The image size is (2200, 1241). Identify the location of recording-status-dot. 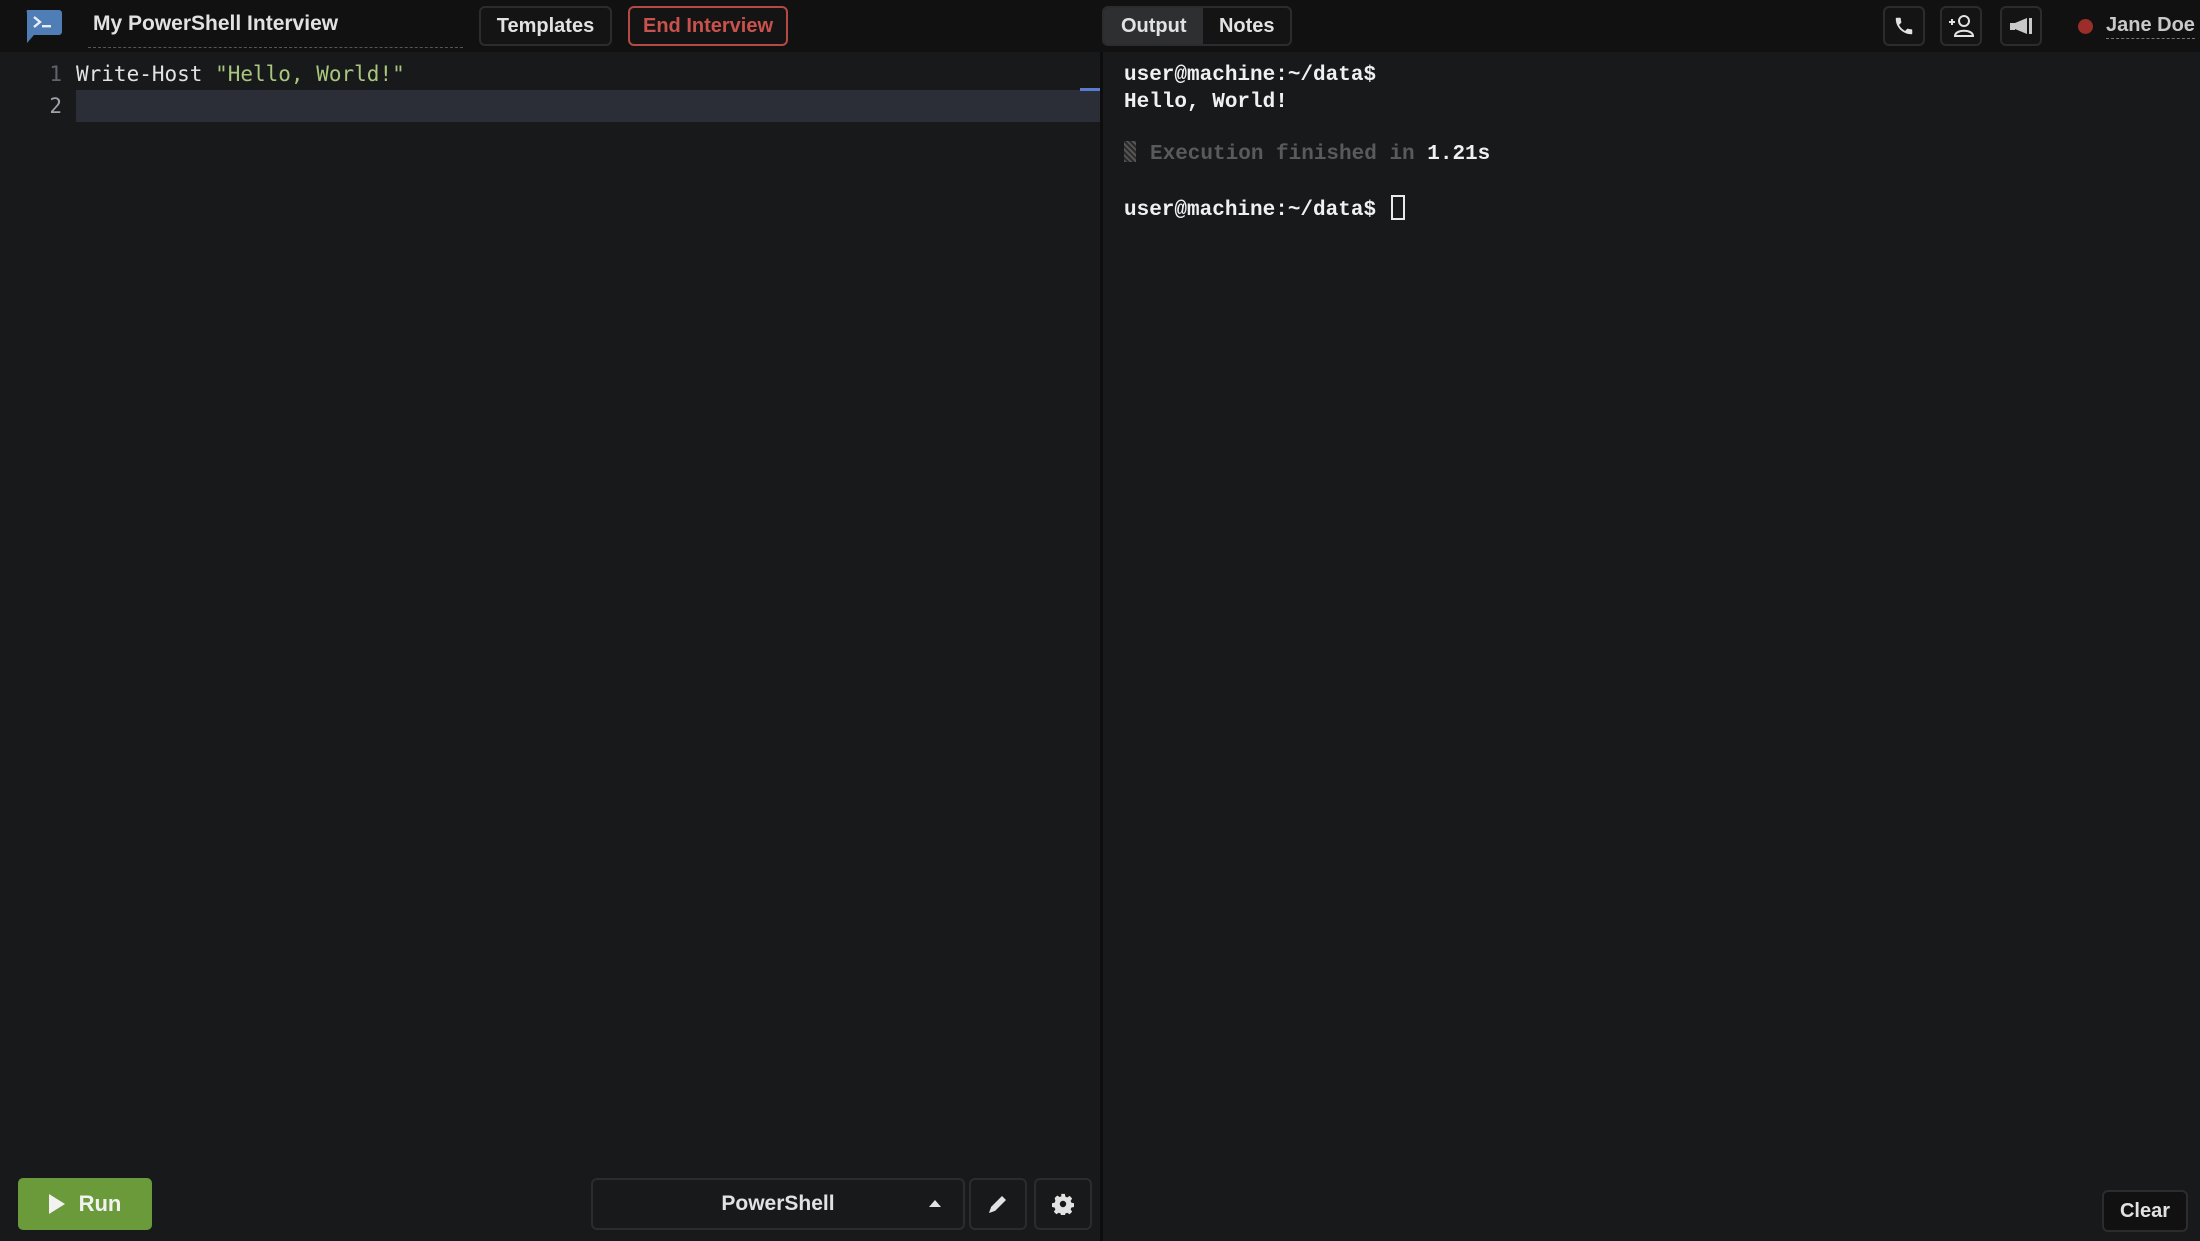
(2085, 26).